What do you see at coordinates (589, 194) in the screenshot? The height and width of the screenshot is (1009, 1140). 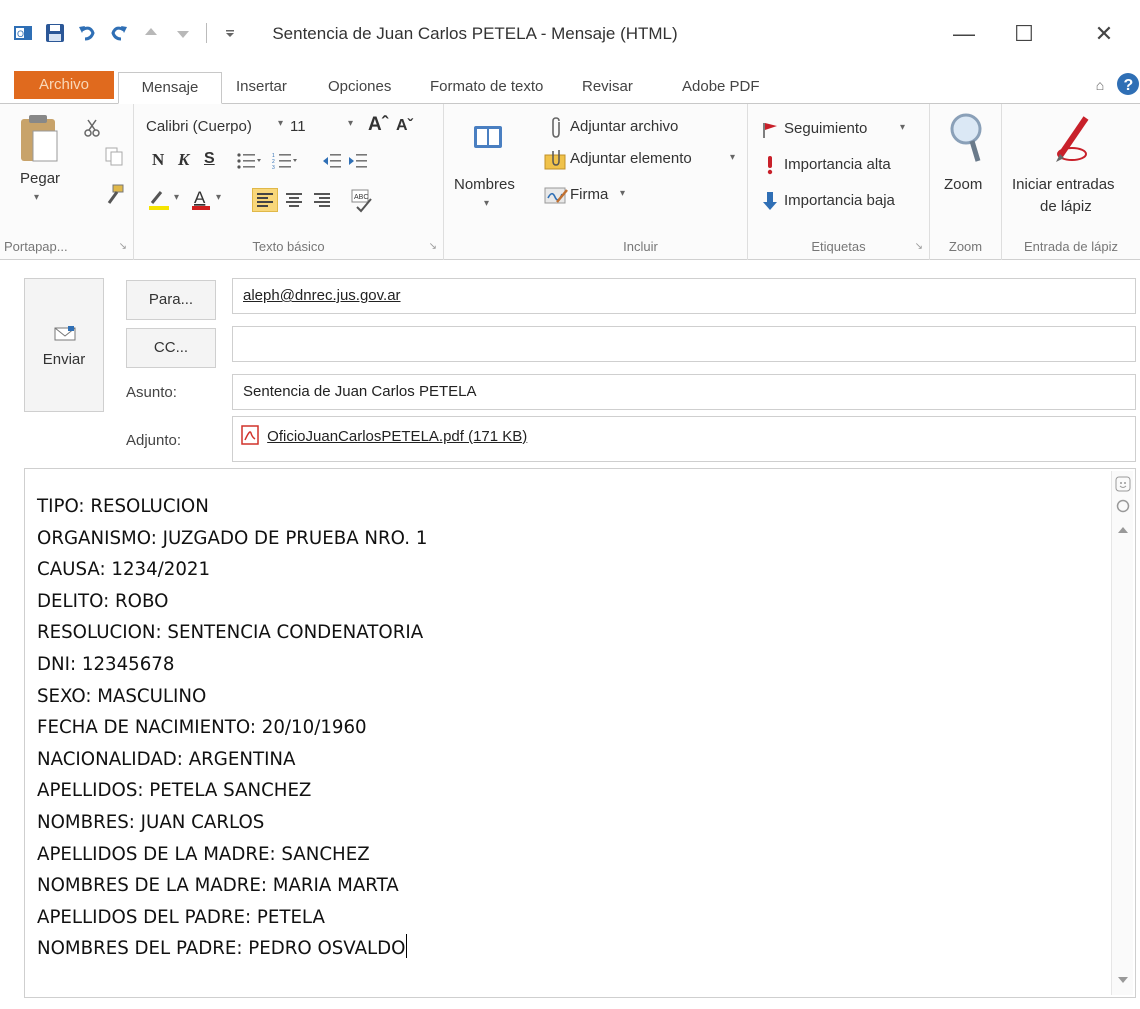 I see `signature-button: Firma` at bounding box center [589, 194].